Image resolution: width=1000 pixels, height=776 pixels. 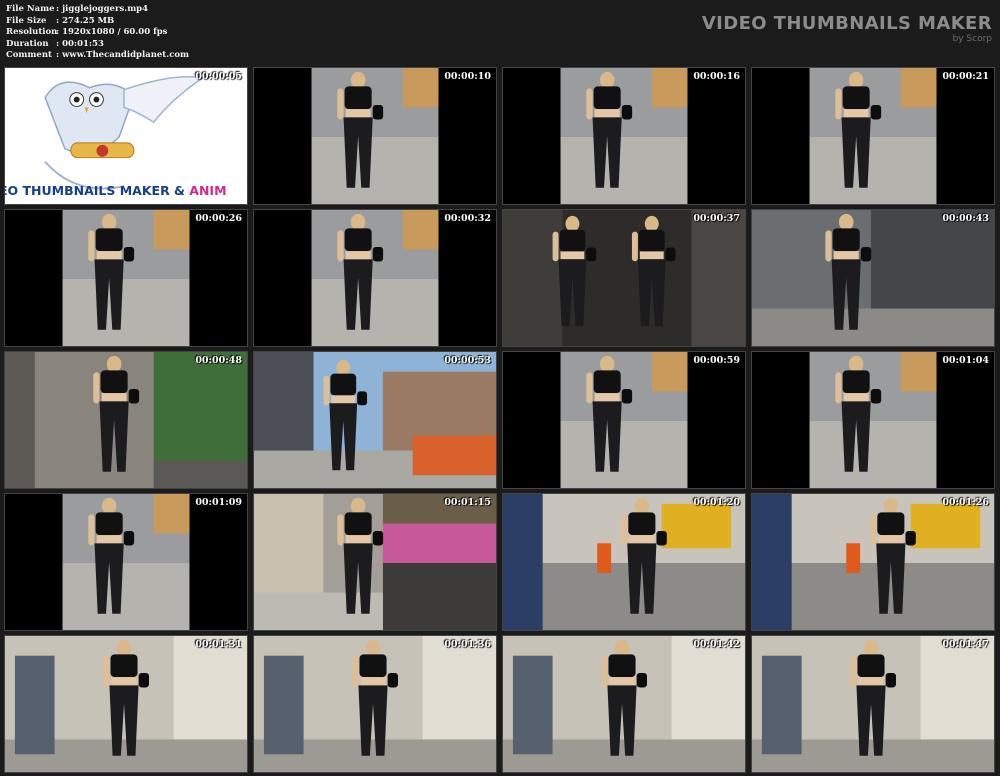 I want to click on intro-banner-text: EO THUMBNAILS MAKER & ANIM, so click(x=126, y=190).